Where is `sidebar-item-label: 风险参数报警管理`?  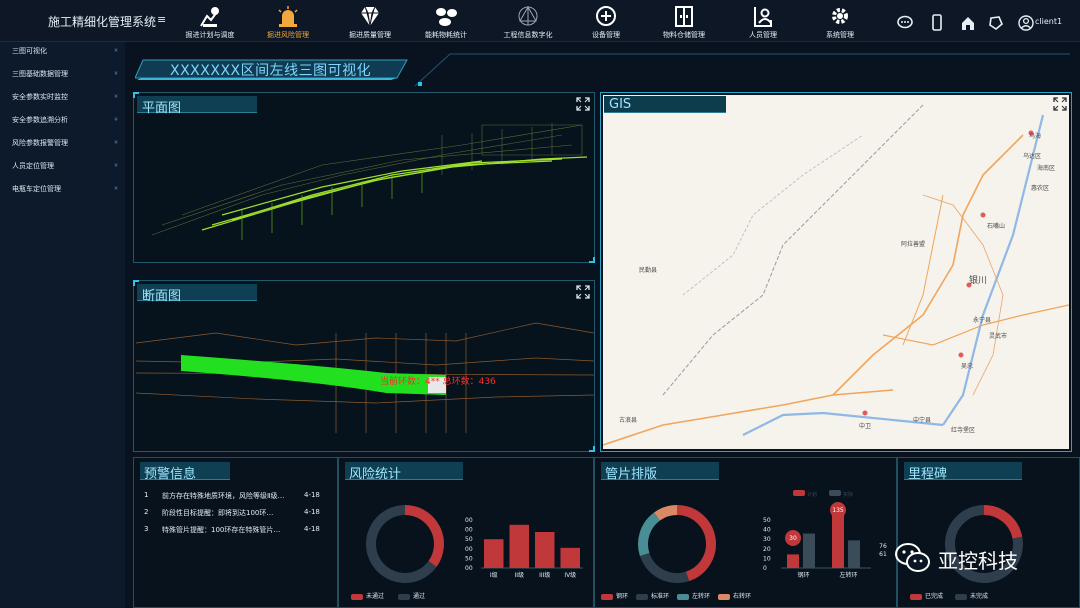
sidebar-item-label: 风险参数报警管理 is located at coordinates (40, 143).